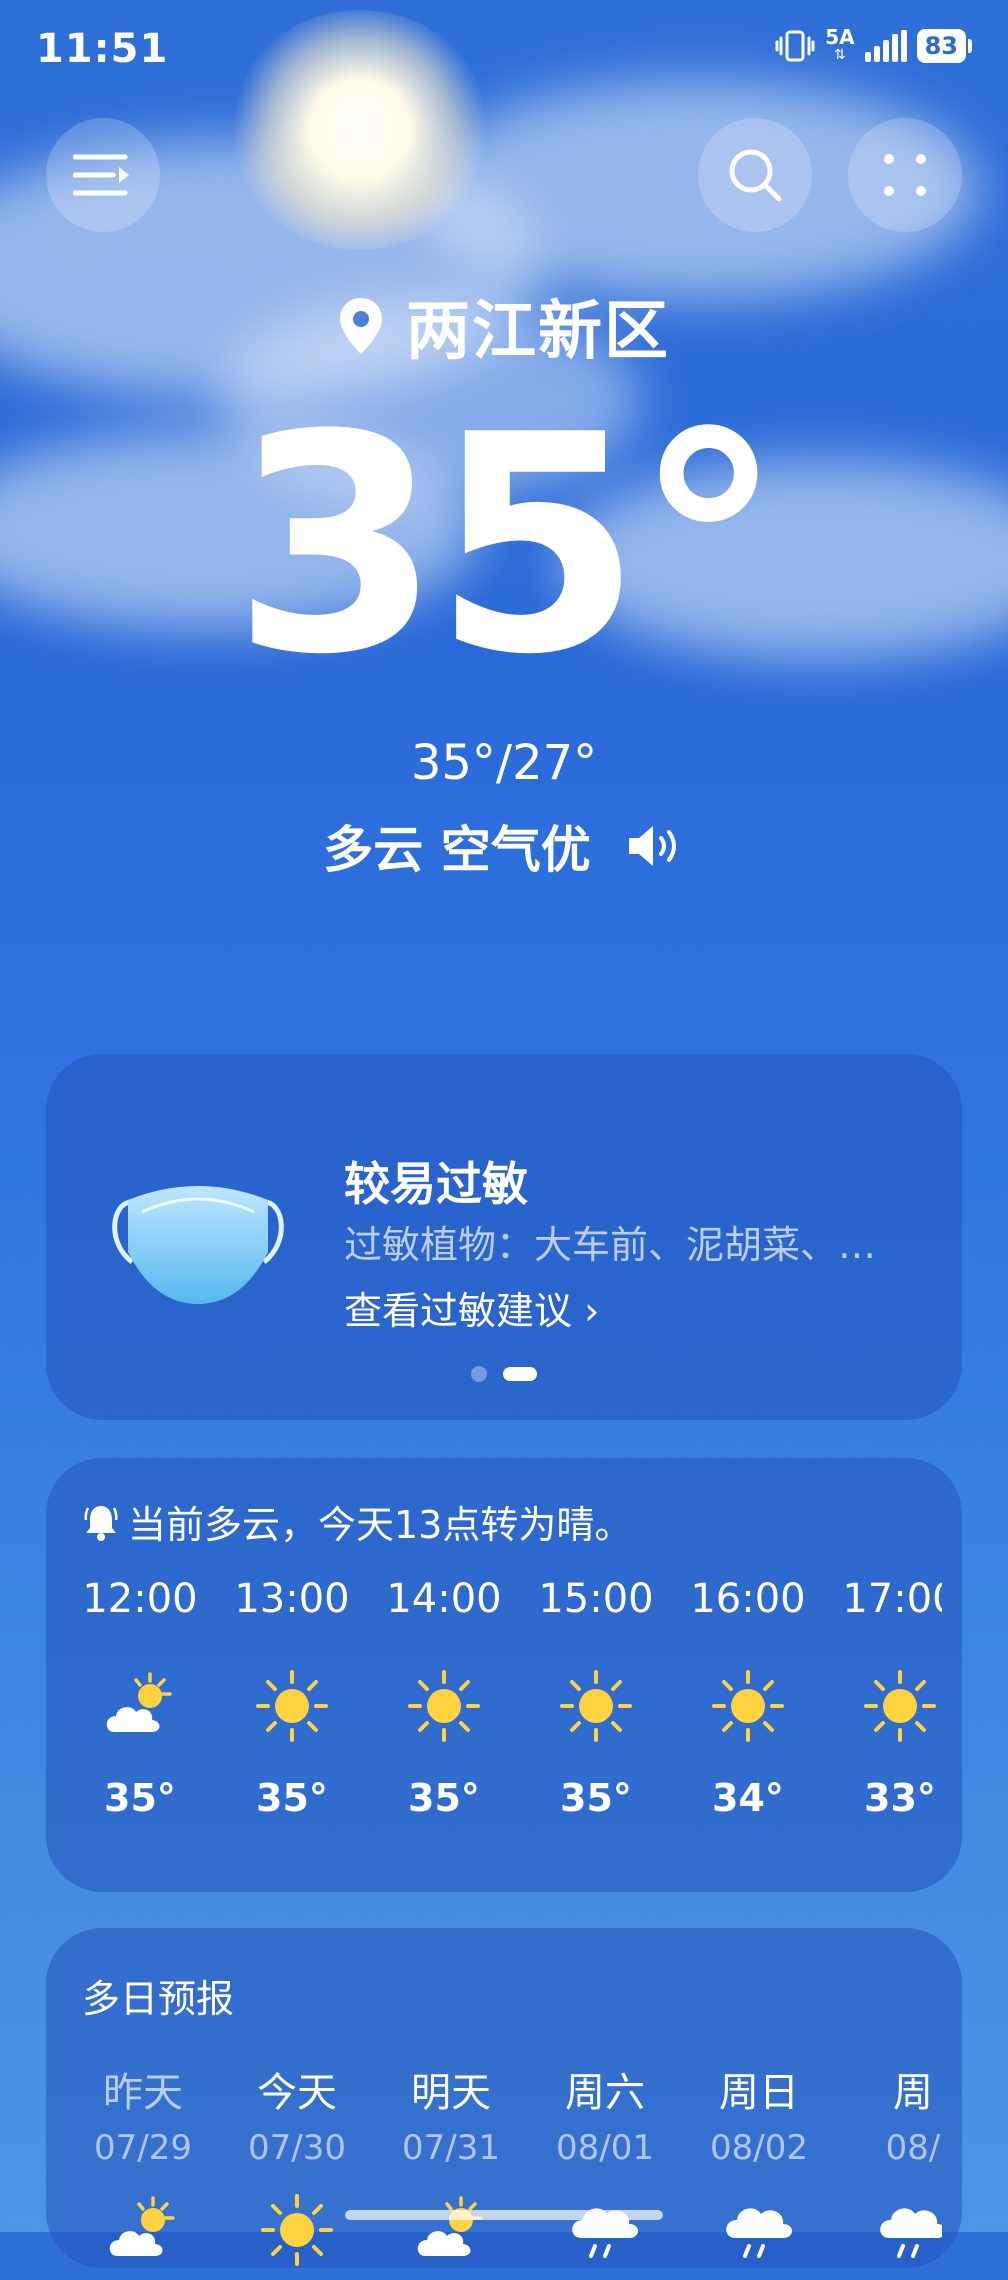 This screenshot has height=2280, width=1008. Describe the element at coordinates (913, 2093) in the screenshot. I see `forecast-day-label: 周` at that location.